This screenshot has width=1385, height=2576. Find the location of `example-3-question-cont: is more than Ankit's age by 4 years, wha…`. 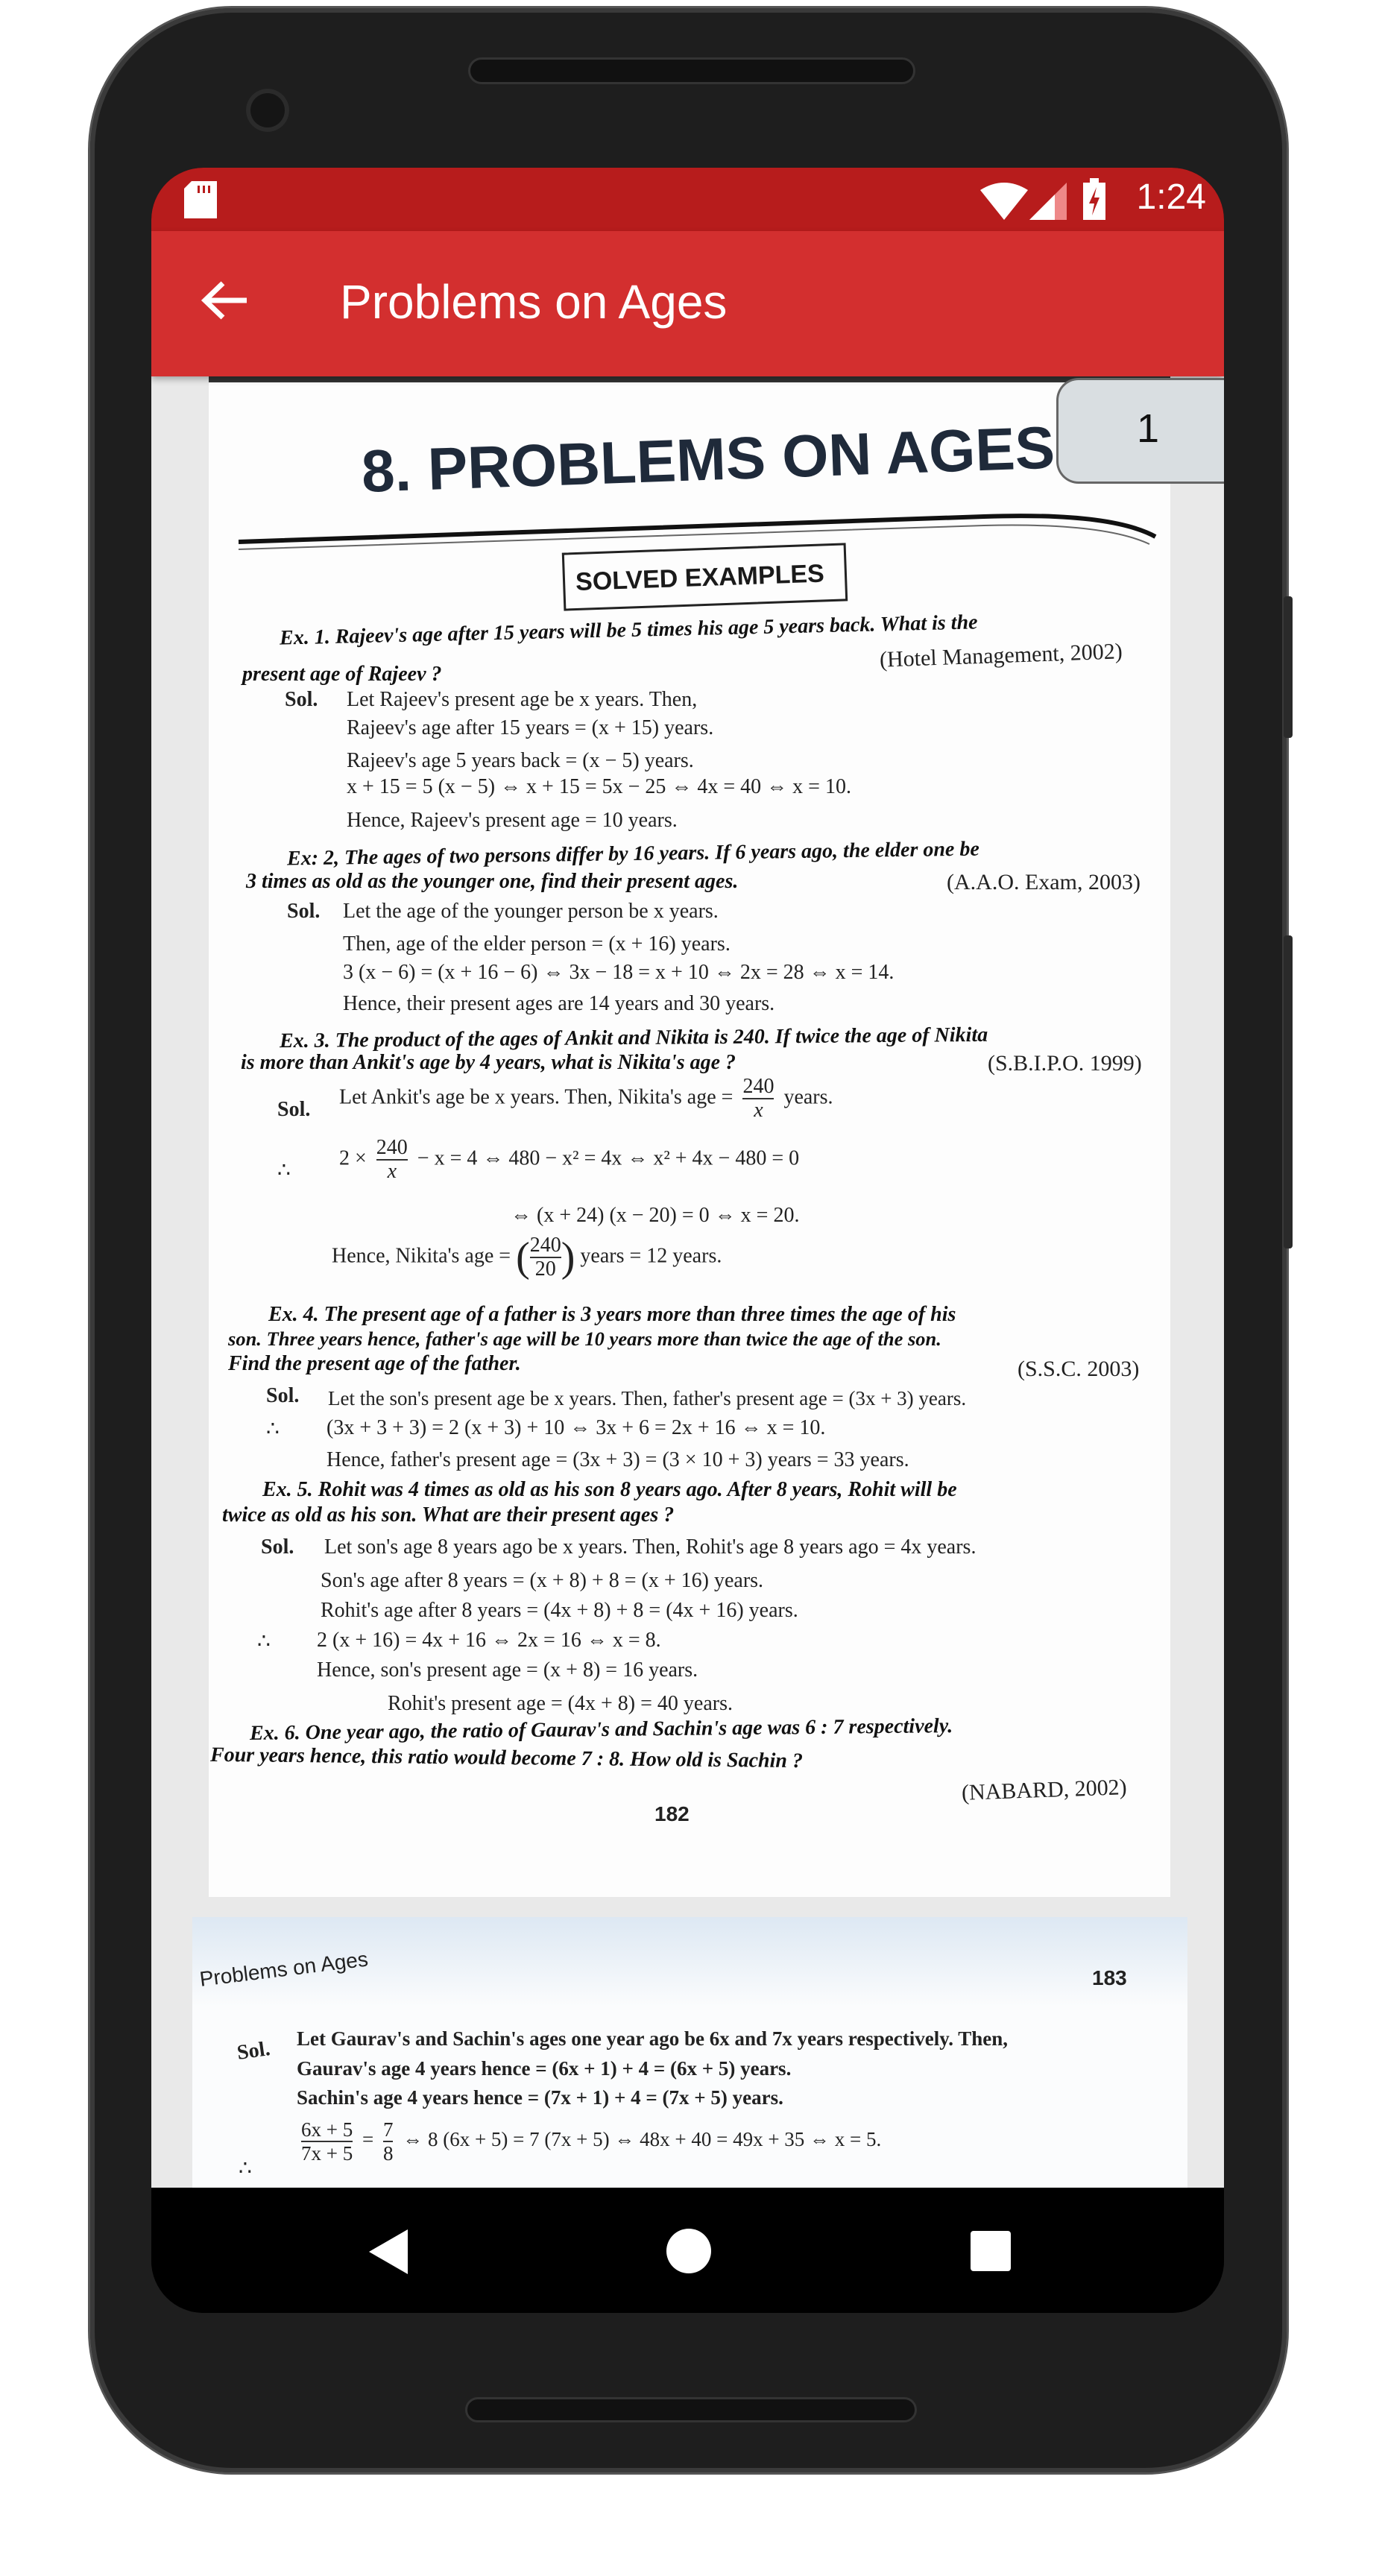

example-3-question-cont: is more than Ankit's age by 4 years, wha… is located at coordinates (488, 1062).